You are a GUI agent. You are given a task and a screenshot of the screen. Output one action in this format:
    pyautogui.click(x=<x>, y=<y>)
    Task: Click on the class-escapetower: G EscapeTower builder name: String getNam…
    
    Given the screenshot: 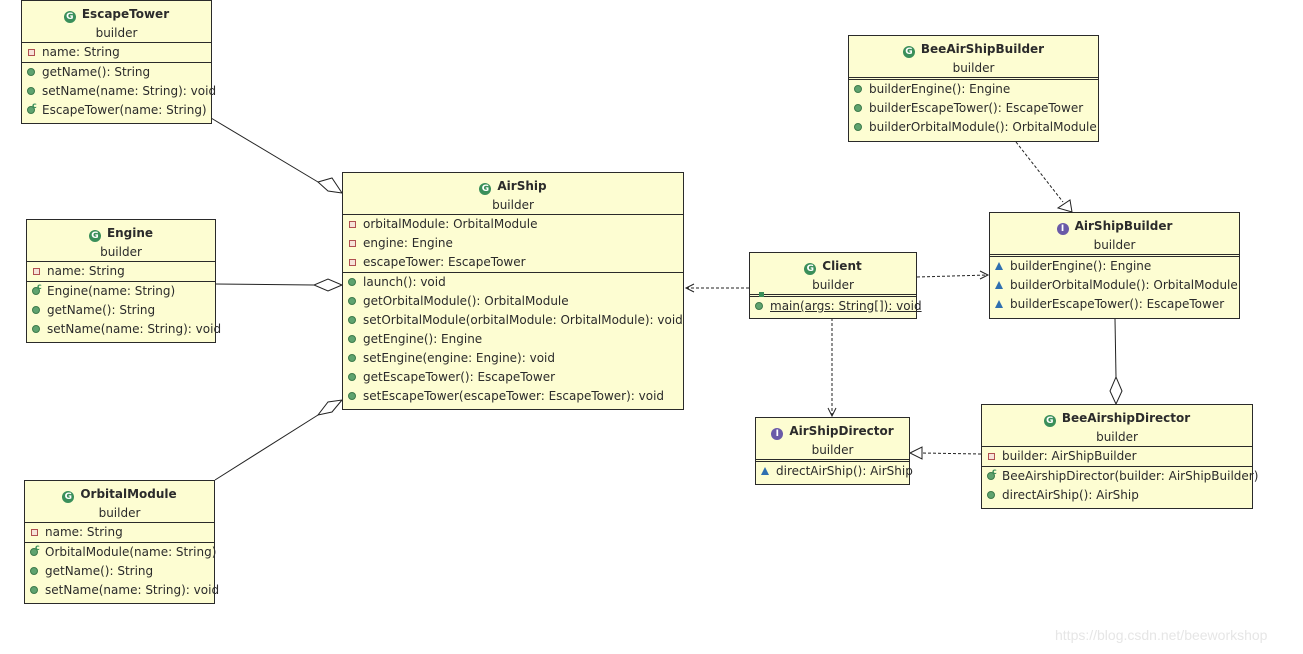 What is the action you would take?
    pyautogui.click(x=118, y=62)
    